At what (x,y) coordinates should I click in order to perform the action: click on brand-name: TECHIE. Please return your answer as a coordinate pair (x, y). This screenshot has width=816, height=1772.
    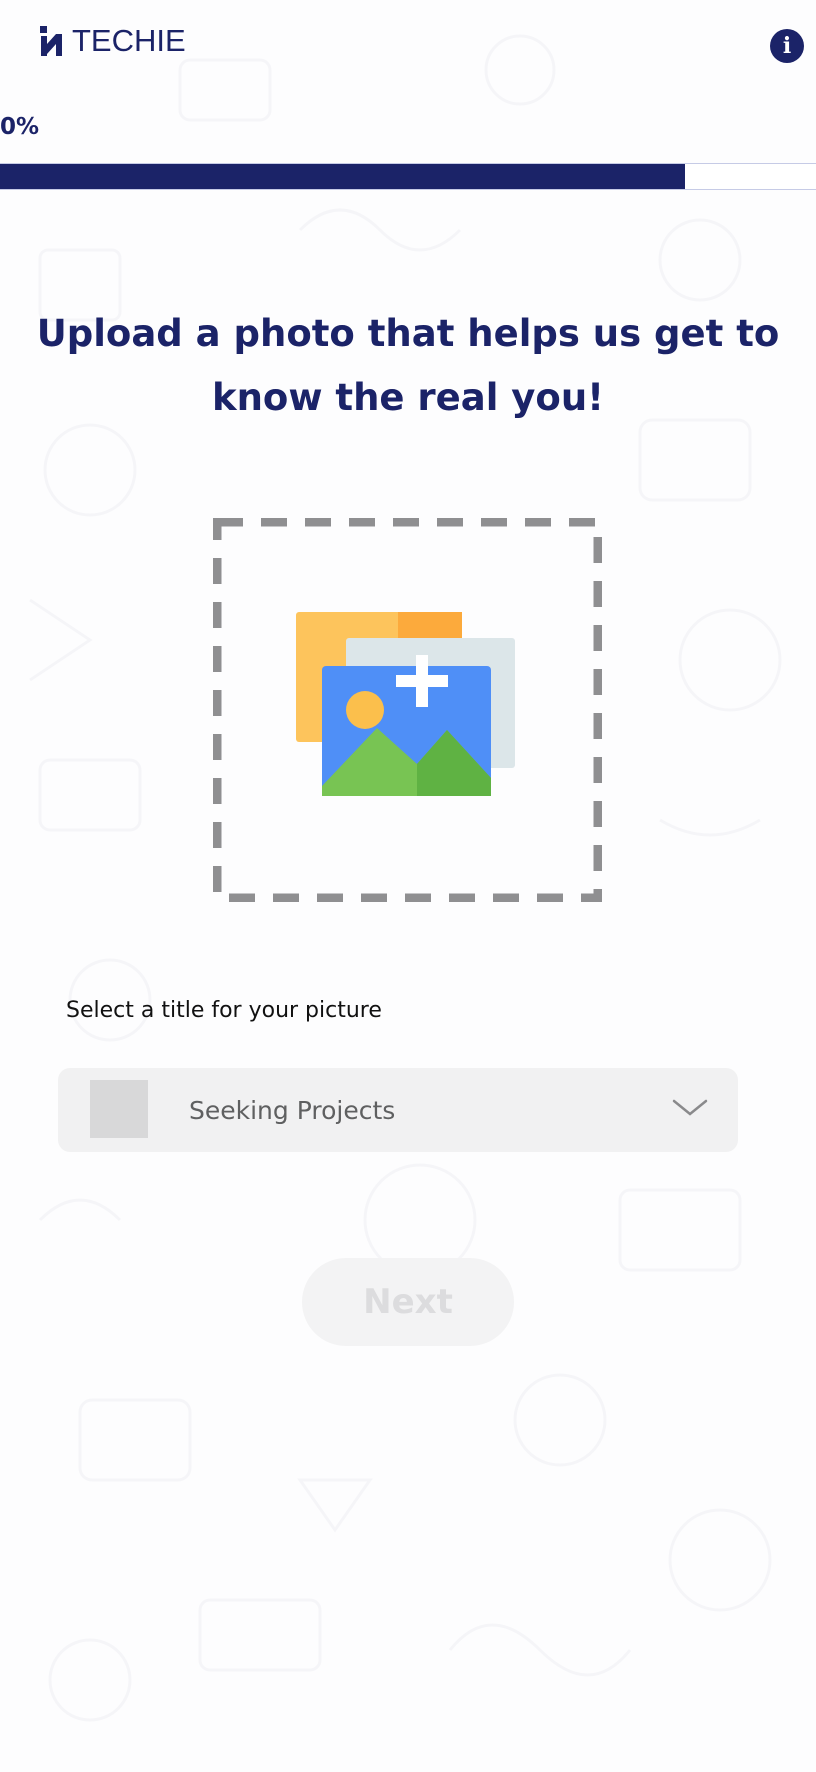
    Looking at the image, I should click on (129, 40).